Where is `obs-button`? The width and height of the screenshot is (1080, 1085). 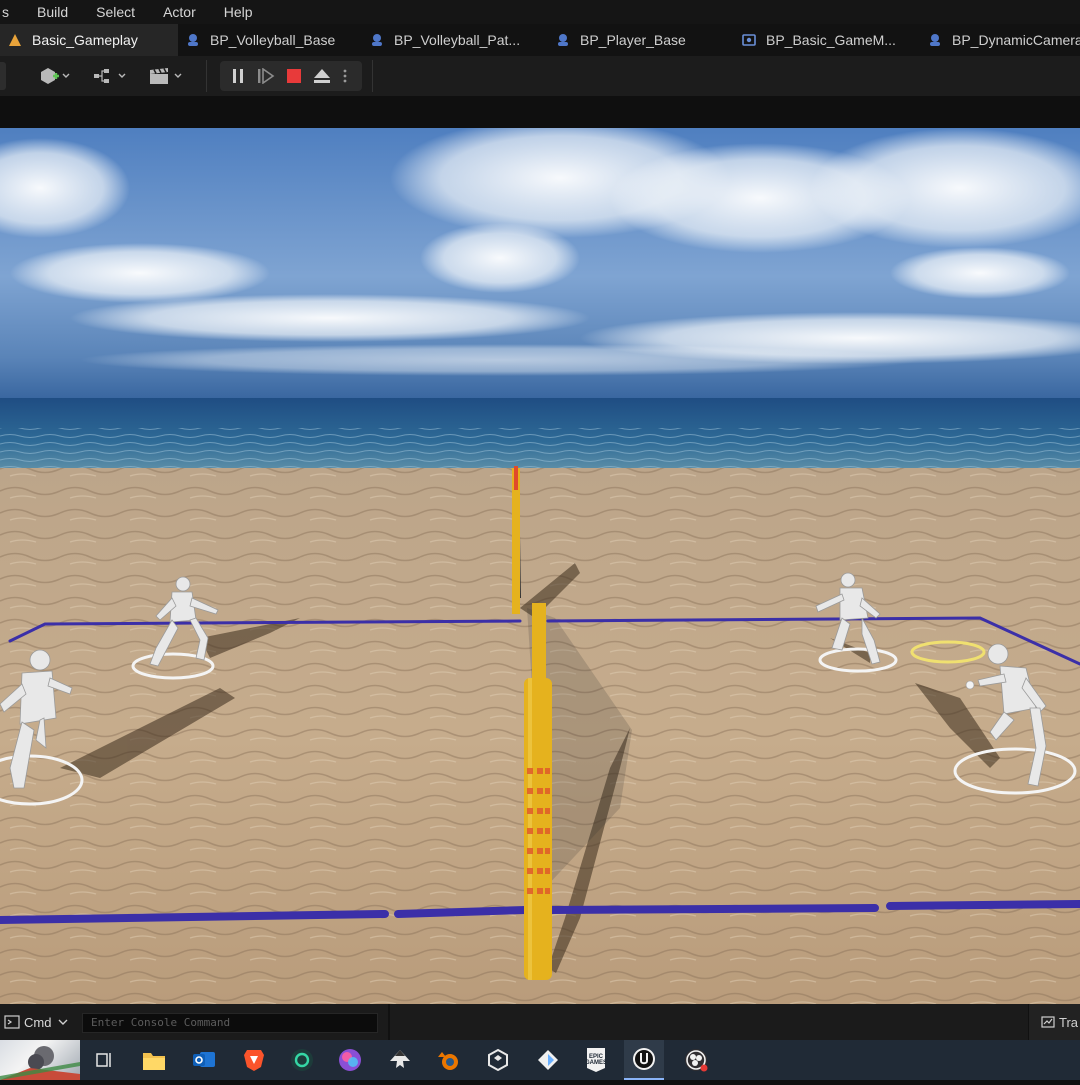
obs-button is located at coordinates (696, 1060).